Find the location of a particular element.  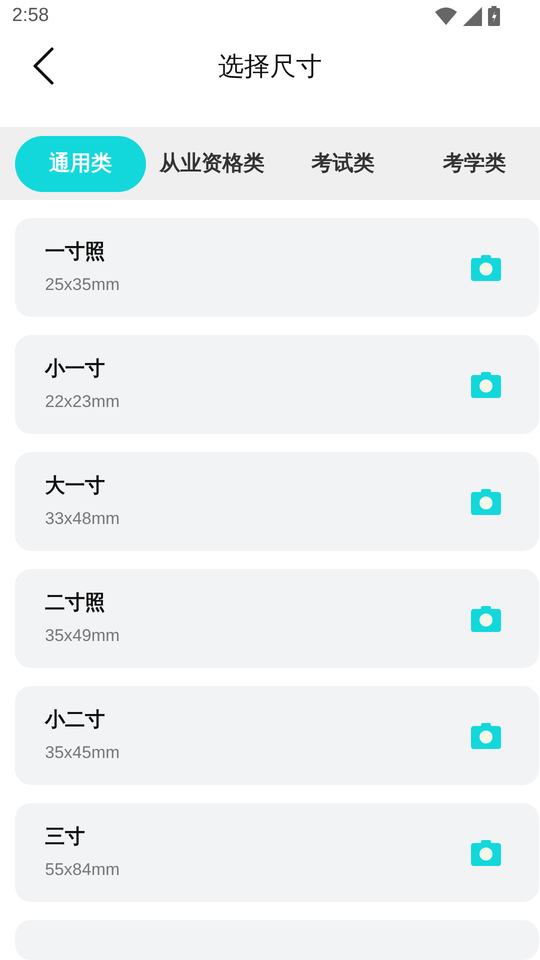

category-tab: 考试类 is located at coordinates (343, 164).